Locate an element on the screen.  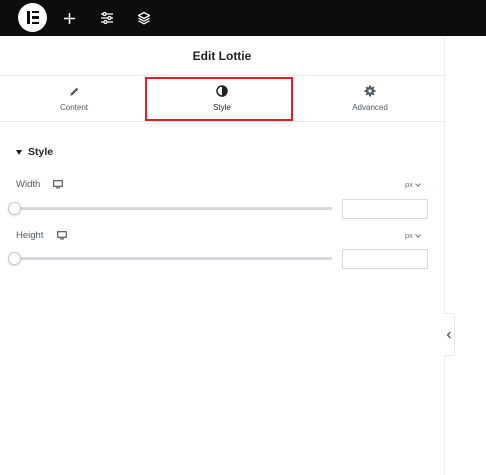
height-slider-handle is located at coordinates (14, 258).